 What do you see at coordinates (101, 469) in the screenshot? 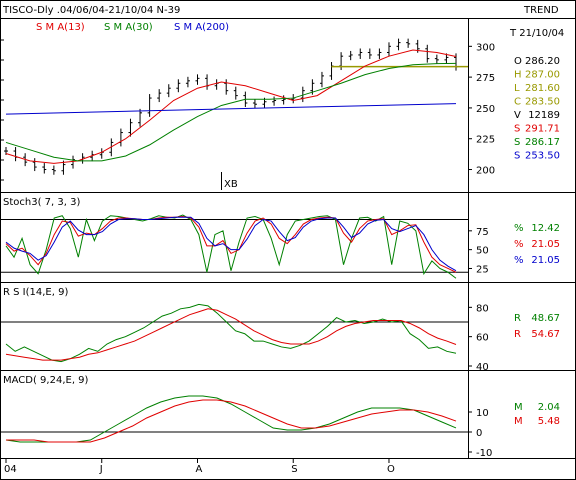
I see `x-tick-label: J` at bounding box center [101, 469].